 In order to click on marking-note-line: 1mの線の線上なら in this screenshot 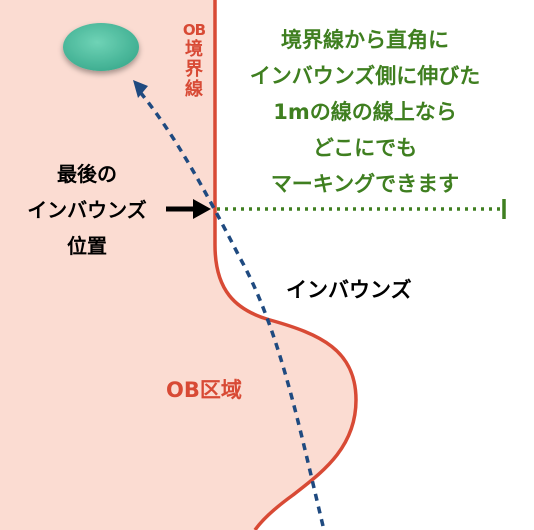, I will do `click(365, 112)`.